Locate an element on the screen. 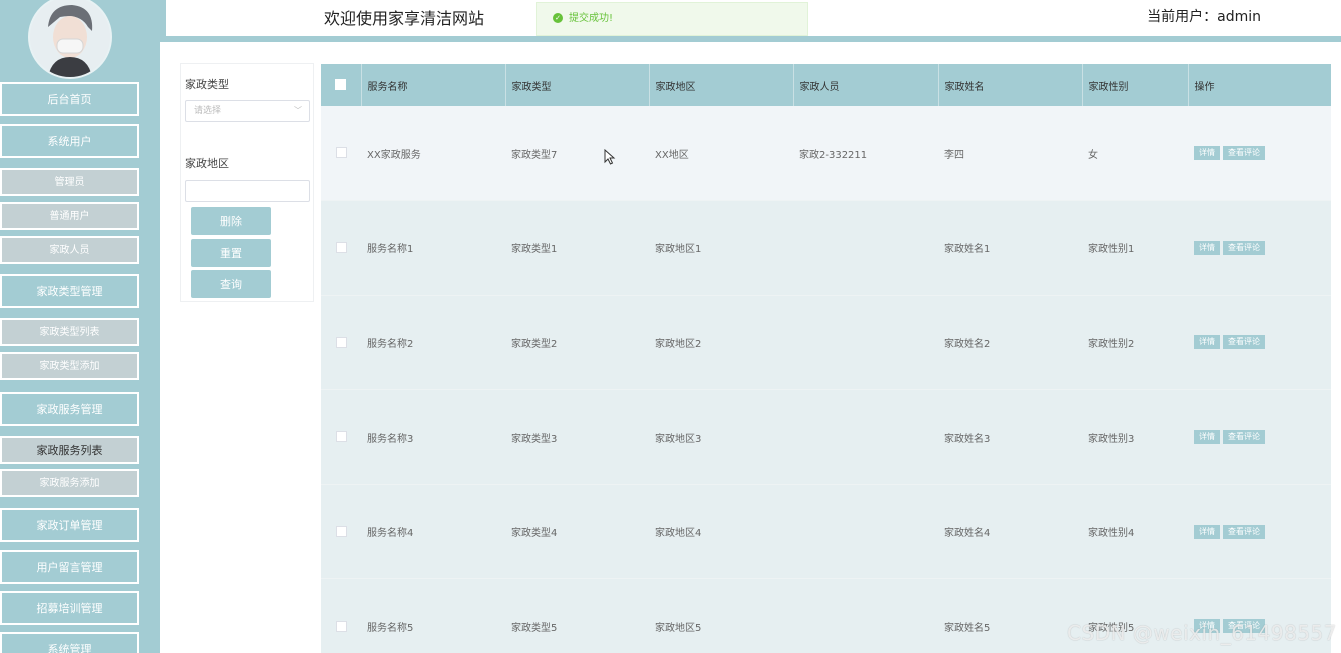 This screenshot has height=653, width=1341. reset-button: 重置 is located at coordinates (231, 253).